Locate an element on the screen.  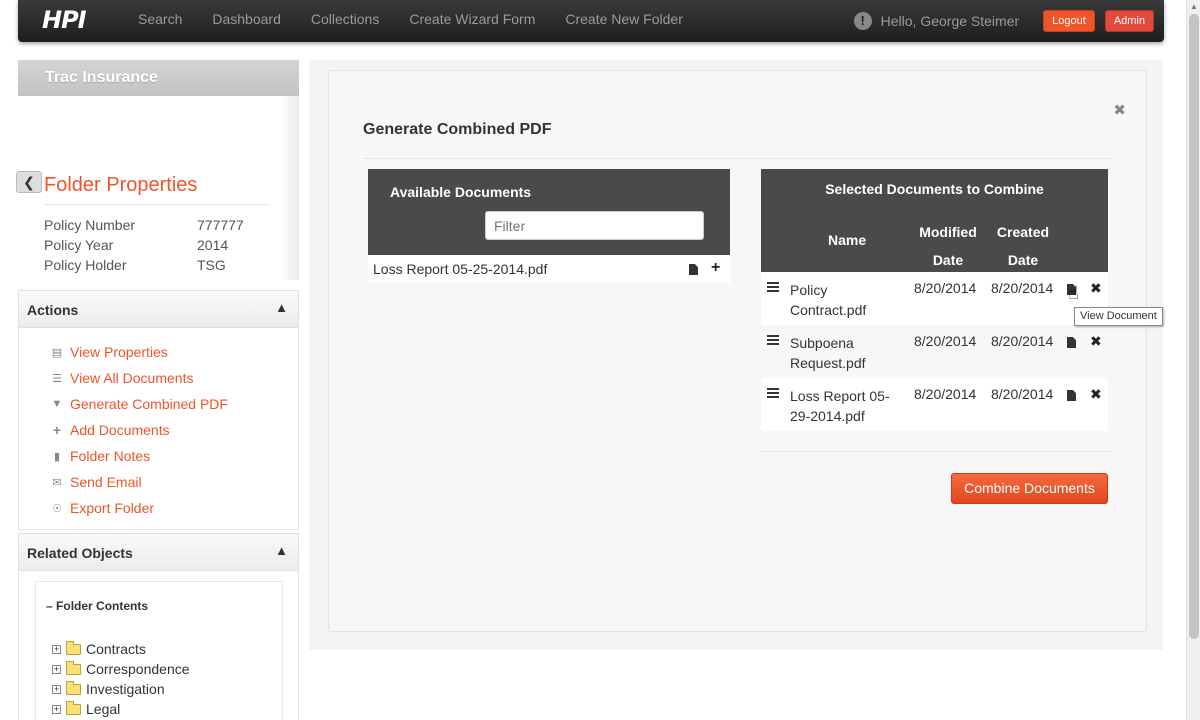
collapse-icon: – is located at coordinates (49, 606).